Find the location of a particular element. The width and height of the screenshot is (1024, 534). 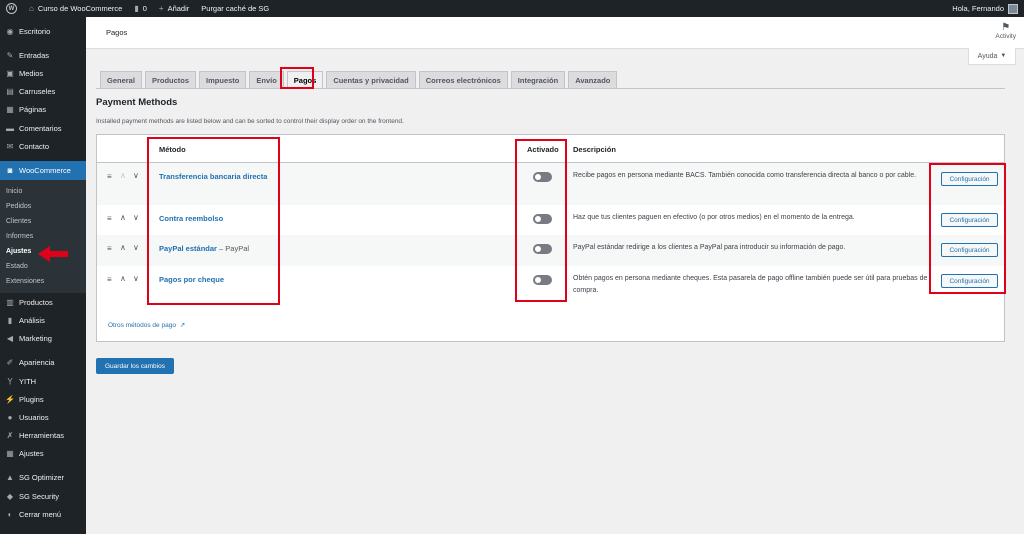

submenu-item-informes: Informes is located at coordinates (43, 236).